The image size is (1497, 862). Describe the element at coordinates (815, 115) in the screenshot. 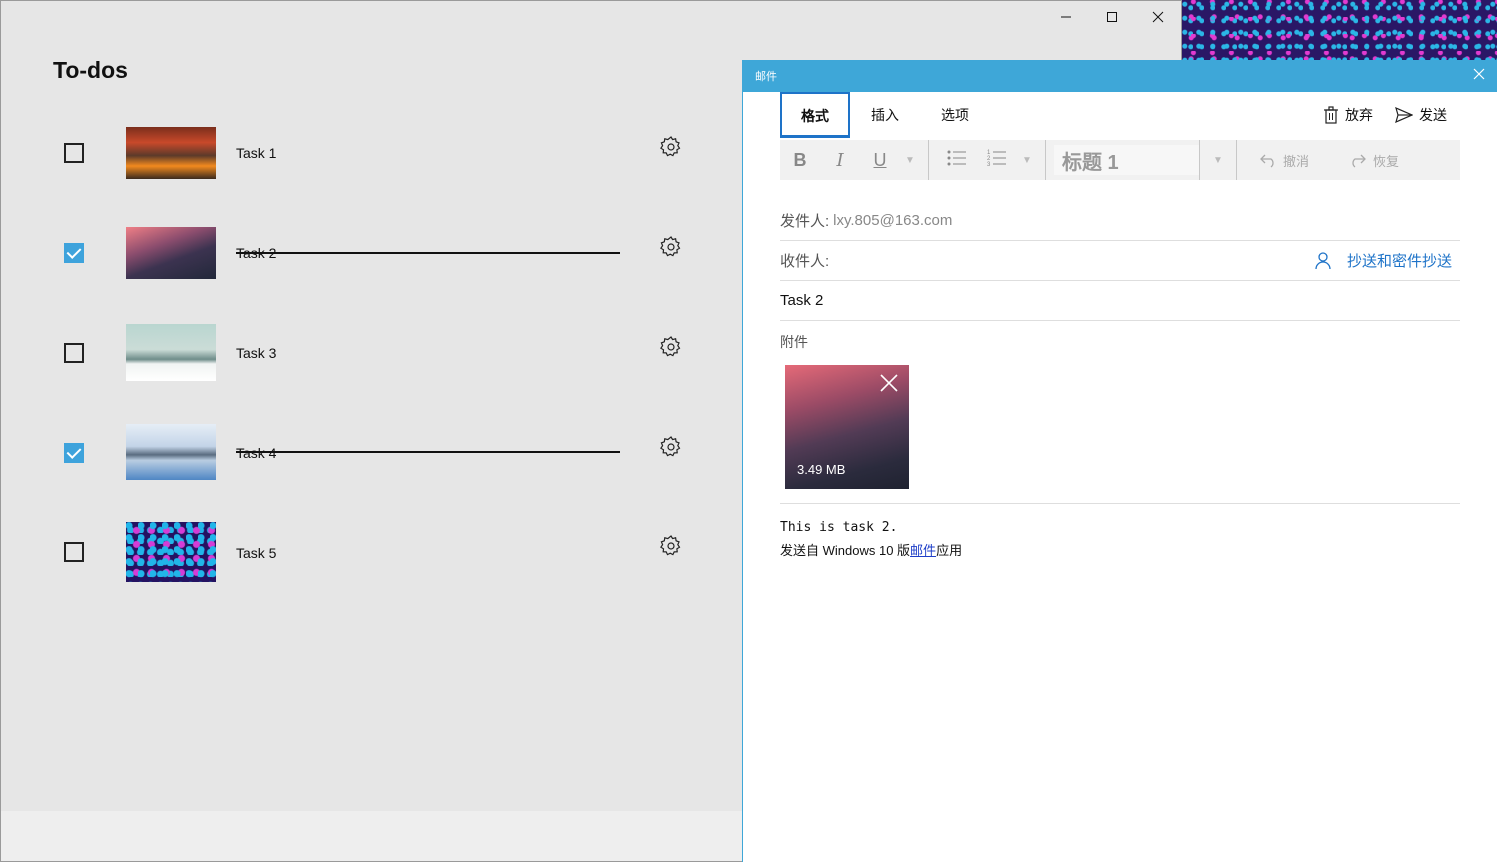

I see `tab-format: 格式` at that location.